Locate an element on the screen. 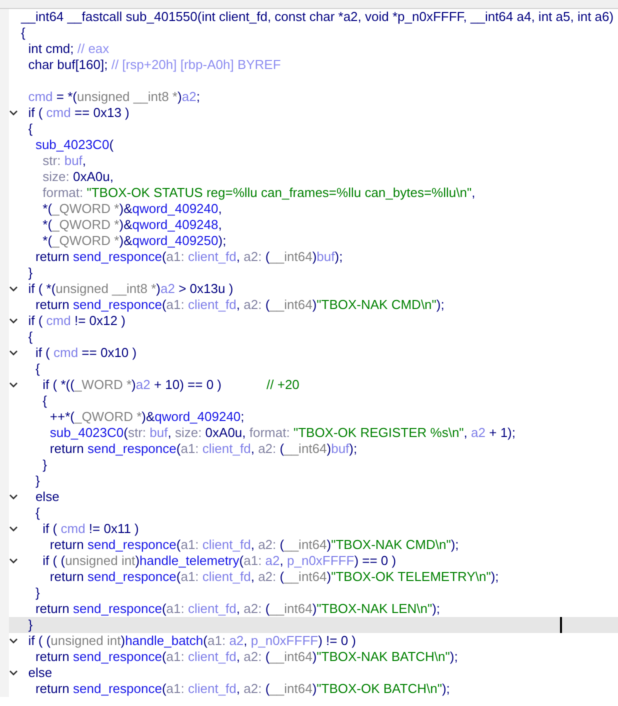 The height and width of the screenshot is (706, 618). code-line: *(_QWORD *)&qword_409250); is located at coordinates (134, 241).